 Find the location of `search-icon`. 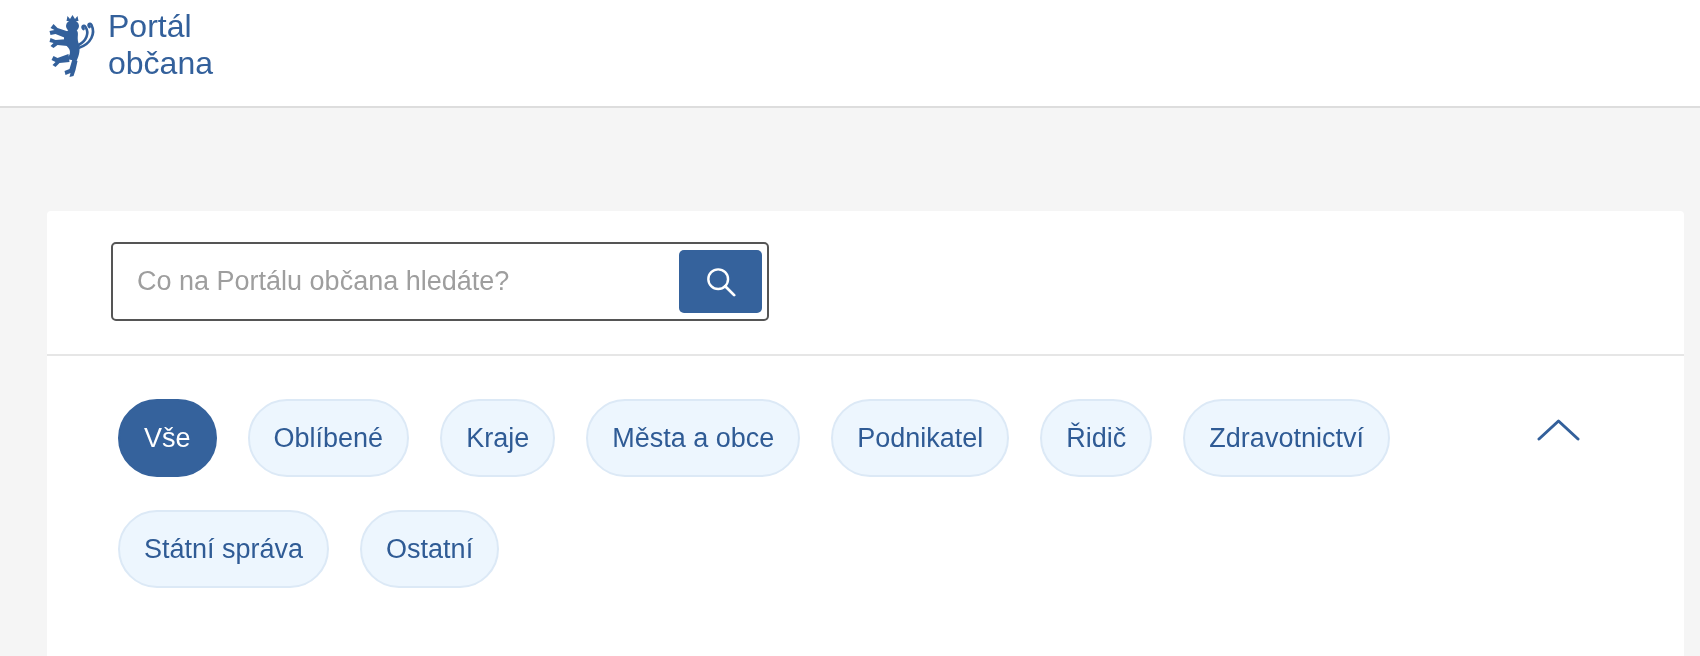

search-icon is located at coordinates (720, 281).